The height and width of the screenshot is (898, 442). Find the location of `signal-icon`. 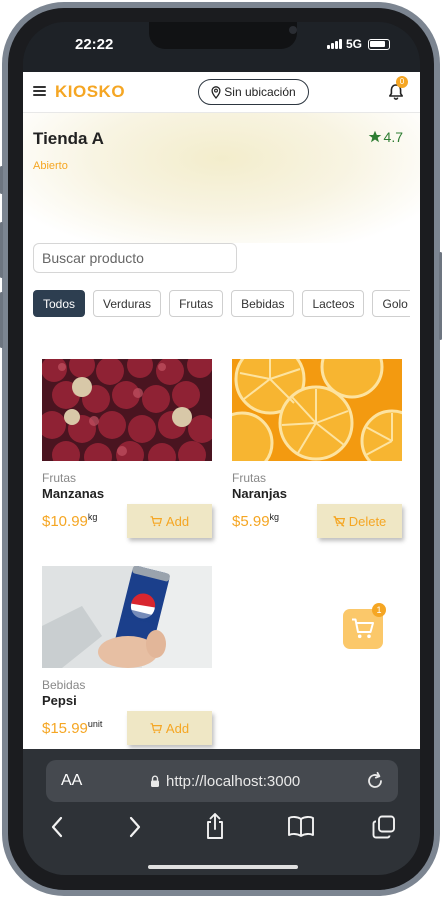

signal-icon is located at coordinates (334, 44).